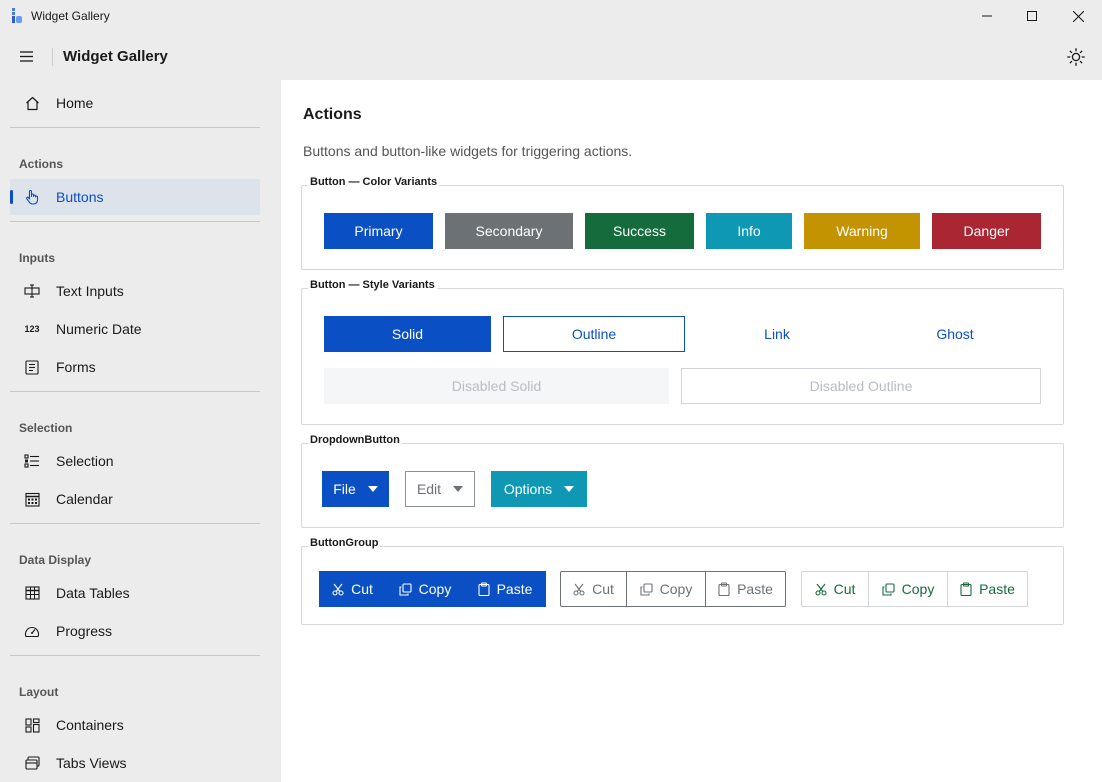 This screenshot has height=782, width=1102. What do you see at coordinates (861, 386) in the screenshot?
I see `disabled-outline-button: Disabled Outline` at bounding box center [861, 386].